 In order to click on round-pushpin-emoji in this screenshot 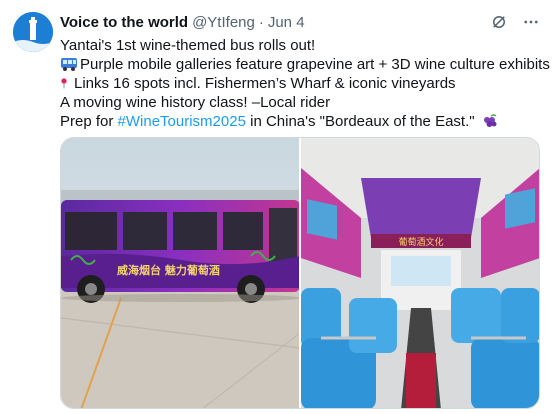, I will do `click(64, 83)`.